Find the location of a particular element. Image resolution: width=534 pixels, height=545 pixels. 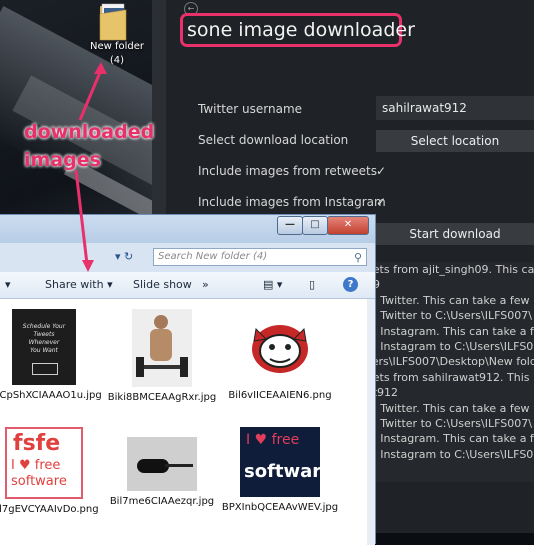

explorer-toolbar: ▾ Share with ▾ Slide show » ▤ ▾ ▯ ? is located at coordinates (187, 285).